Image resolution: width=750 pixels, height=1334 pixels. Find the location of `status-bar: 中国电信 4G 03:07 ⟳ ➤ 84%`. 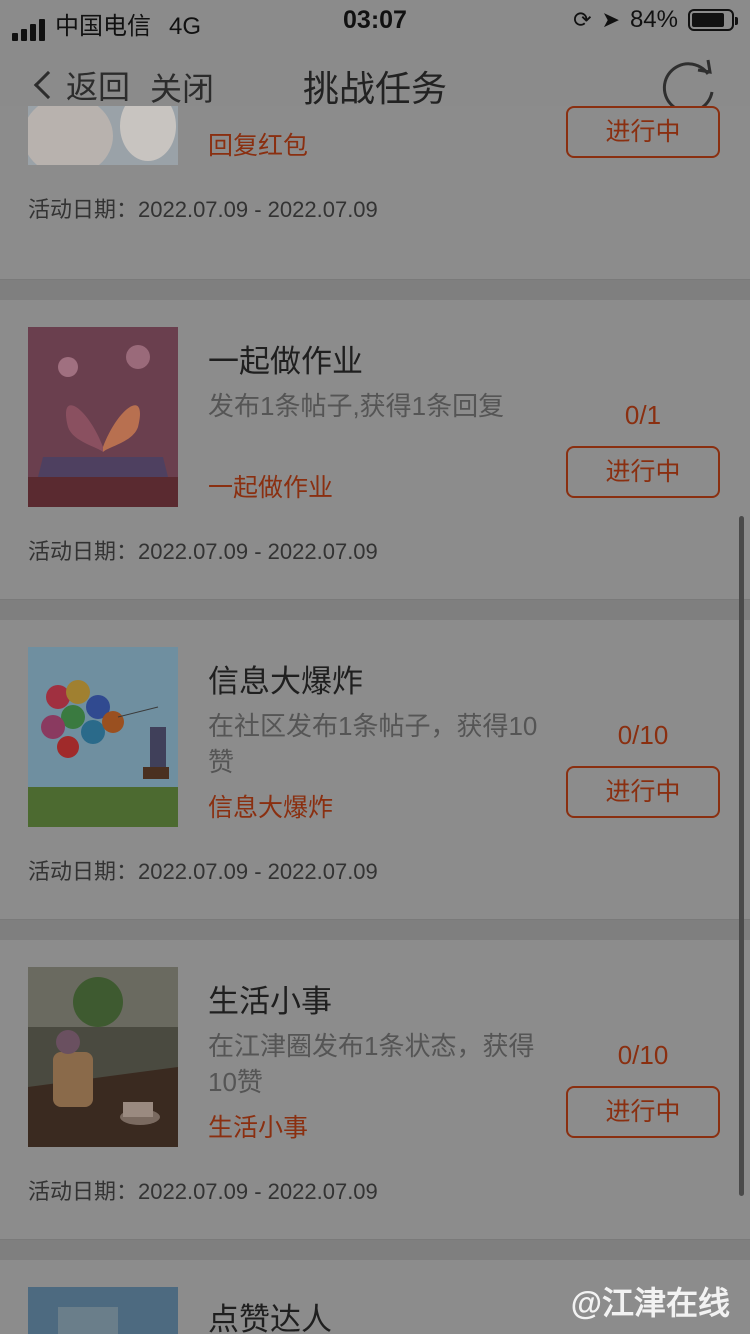

status-bar: 中国电信 4G 03:07 ⟳ ➤ 84% is located at coordinates (375, 20).